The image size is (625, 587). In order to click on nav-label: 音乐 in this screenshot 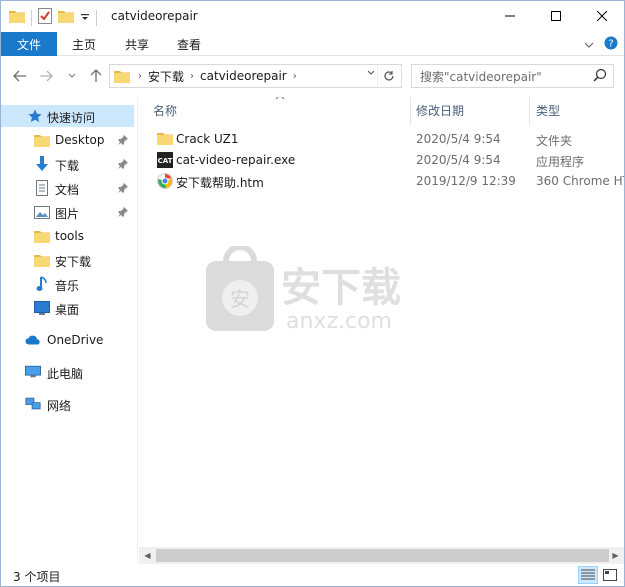, I will do `click(67, 286)`.